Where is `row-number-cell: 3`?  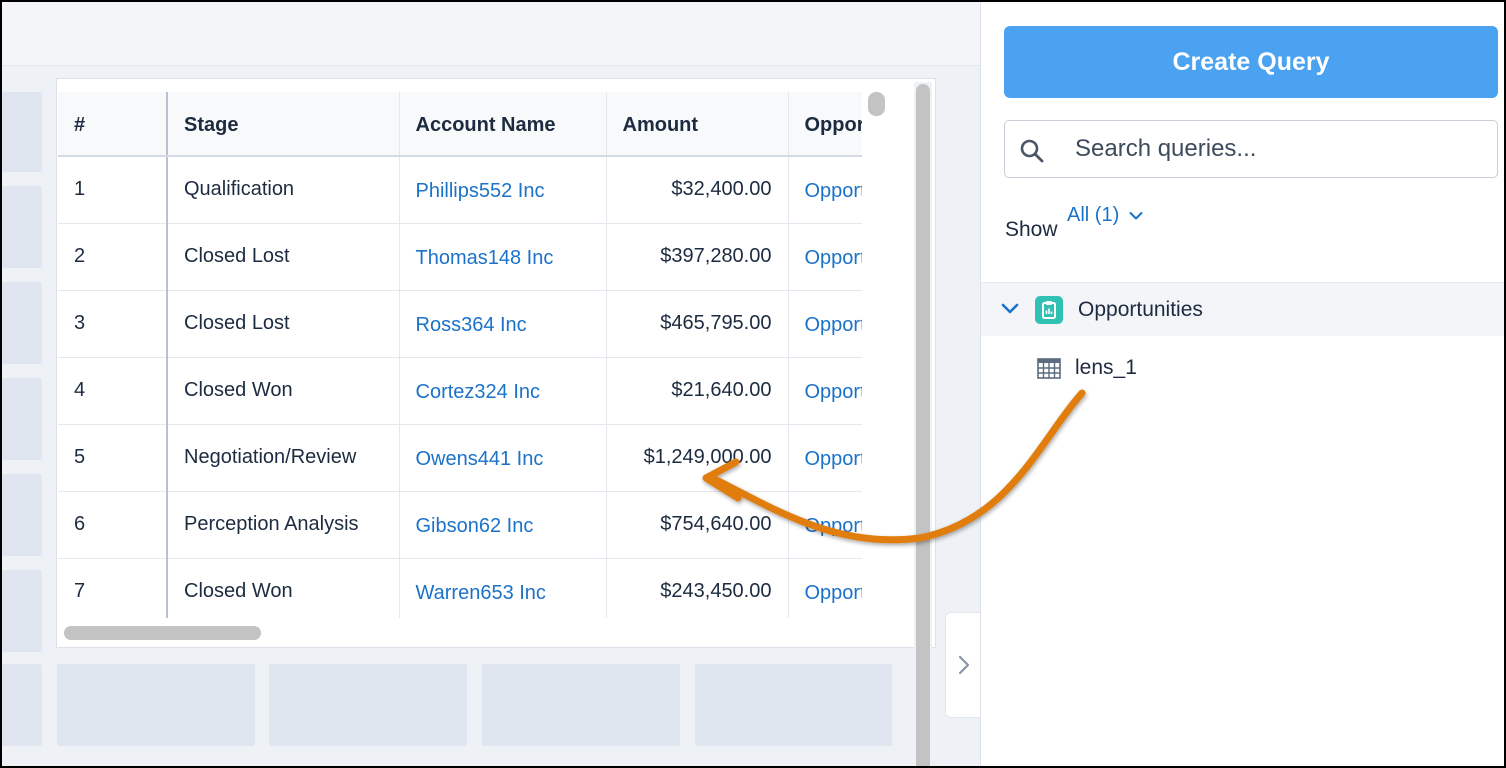 row-number-cell: 3 is located at coordinates (113, 324).